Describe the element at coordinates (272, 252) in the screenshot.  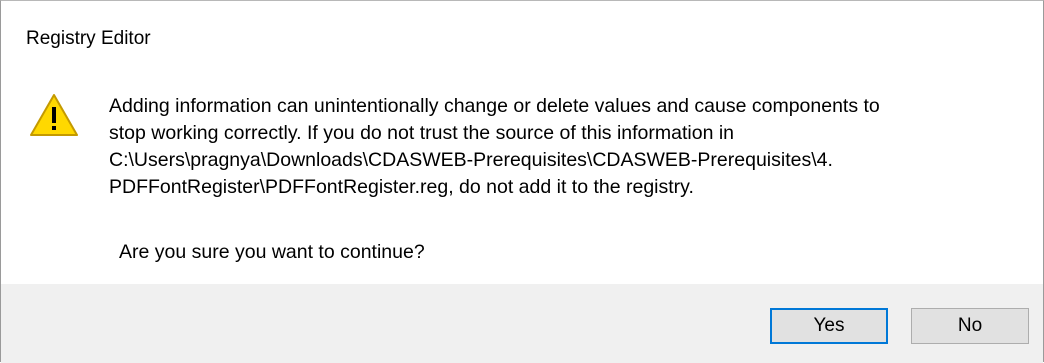
I see `confirmation-question: Are you sure you want to continue?` at that location.